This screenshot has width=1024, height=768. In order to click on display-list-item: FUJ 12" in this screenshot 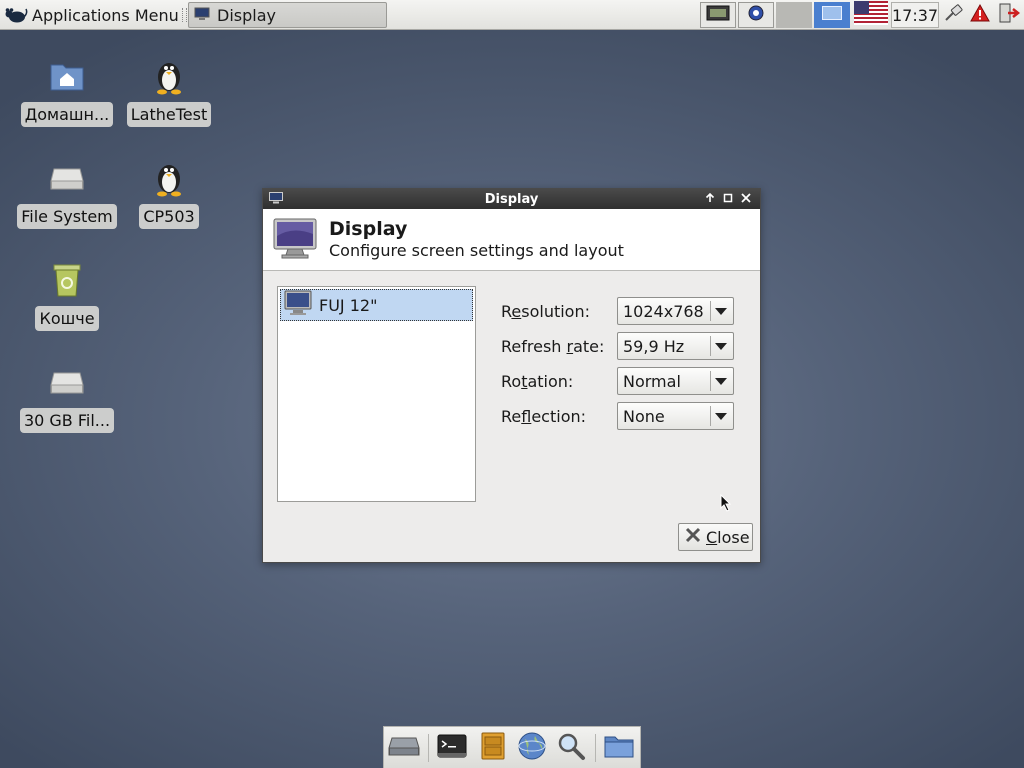, I will do `click(376, 305)`.